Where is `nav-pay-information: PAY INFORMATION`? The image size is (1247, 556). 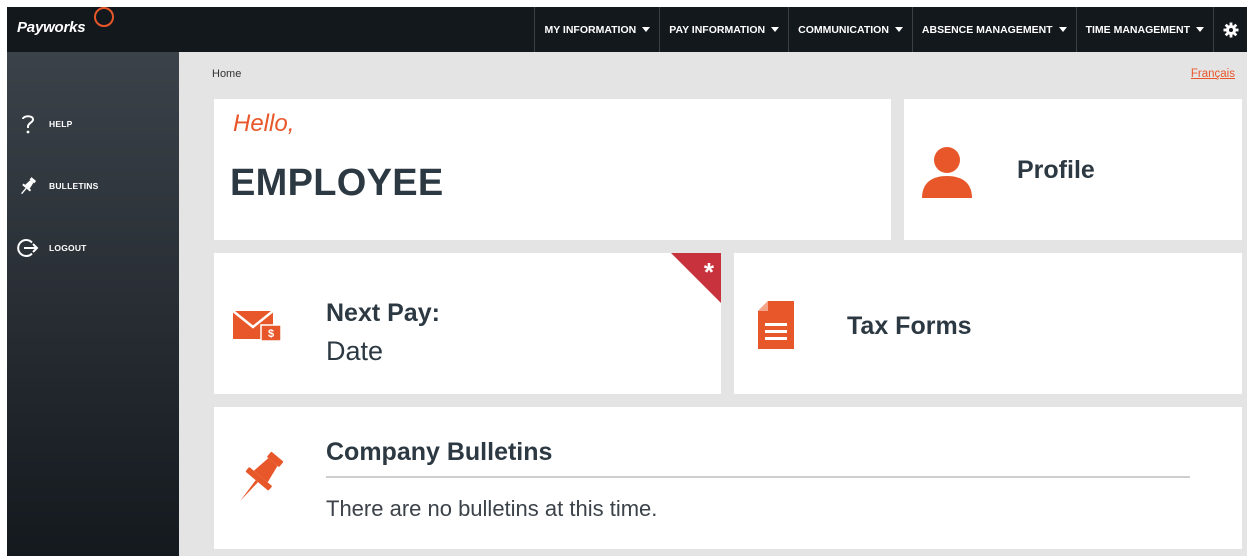 nav-pay-information: PAY INFORMATION is located at coordinates (723, 29).